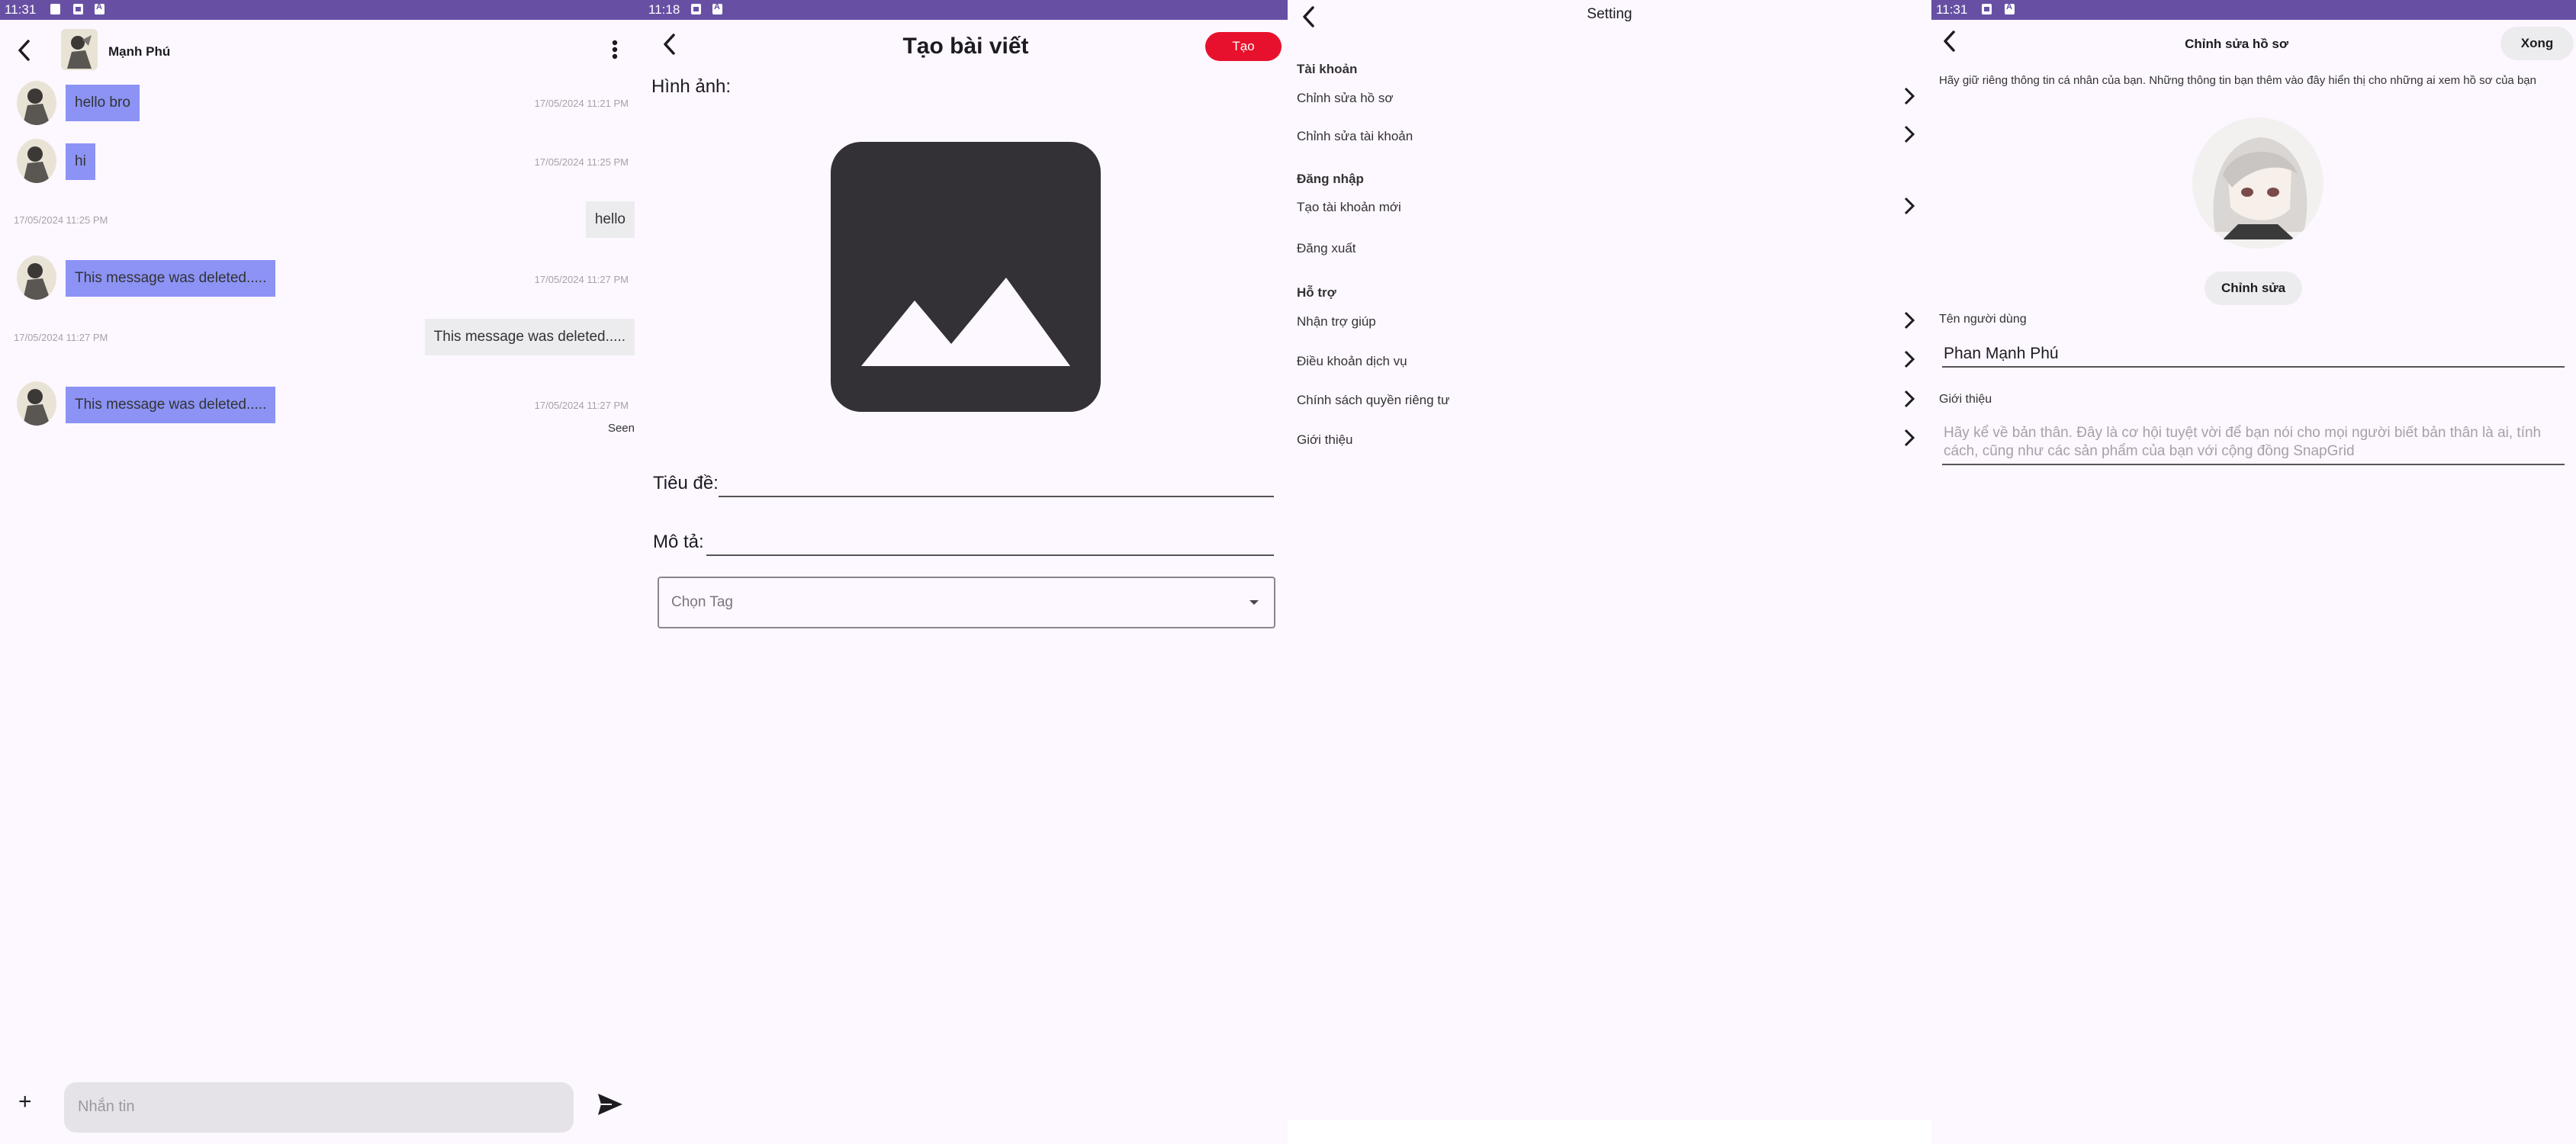  Describe the element at coordinates (1328, 69) in the screenshot. I see `section-title-account: Tài khoản` at that location.